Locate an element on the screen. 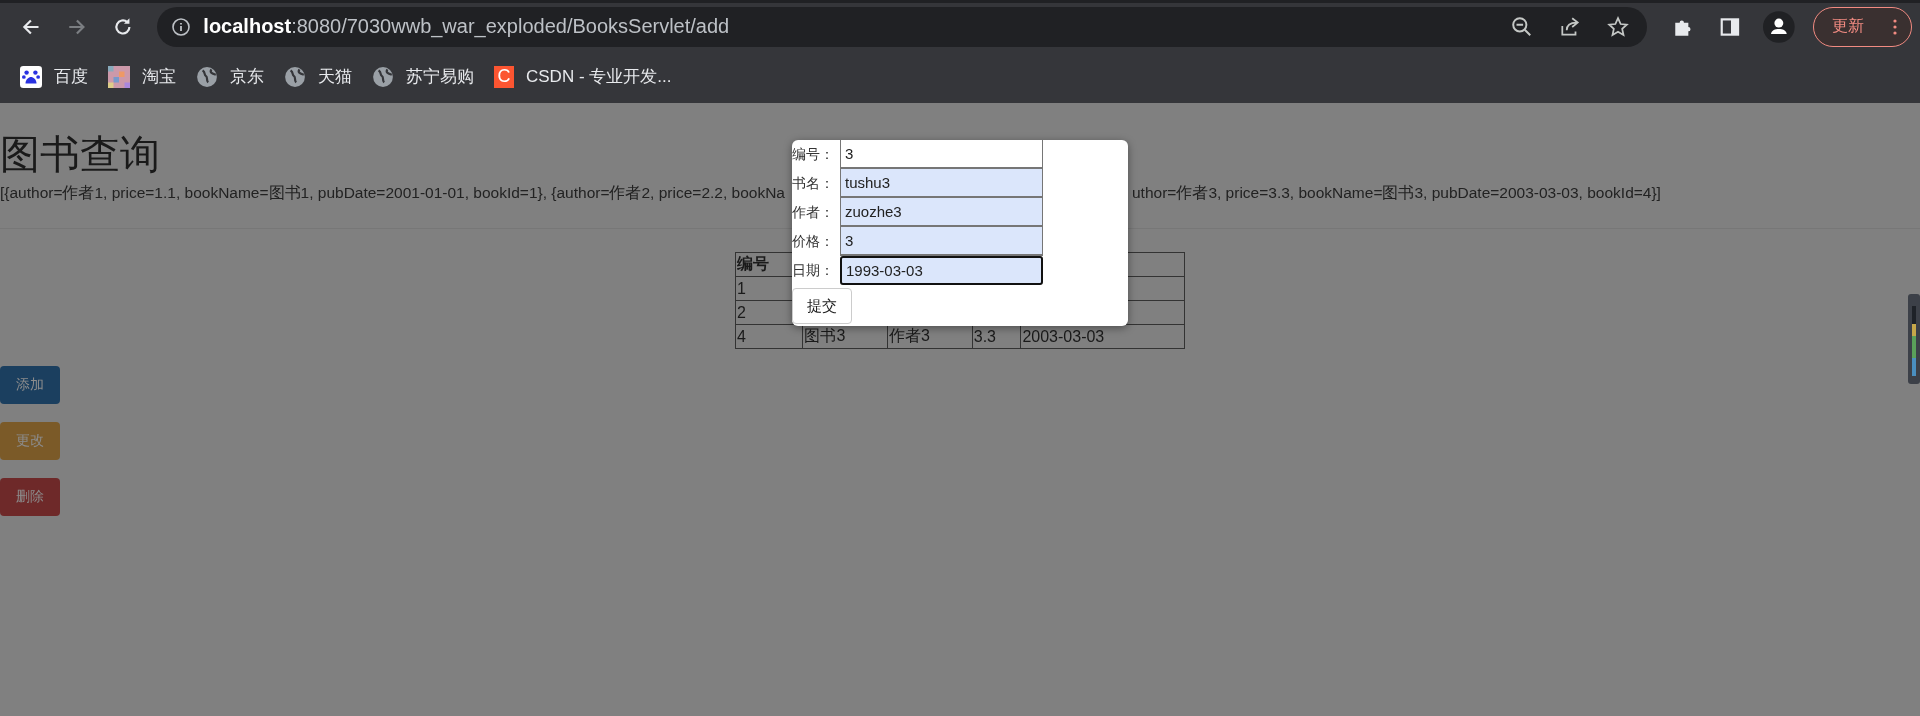 The image size is (1920, 716). book-list-text: [{author=作者1, price=1.1, bookName=图书1, pubDate=2001-01-01, bookId=1}, {author=作者2, price=2.2, bookNa is located at coordinates (392, 193).